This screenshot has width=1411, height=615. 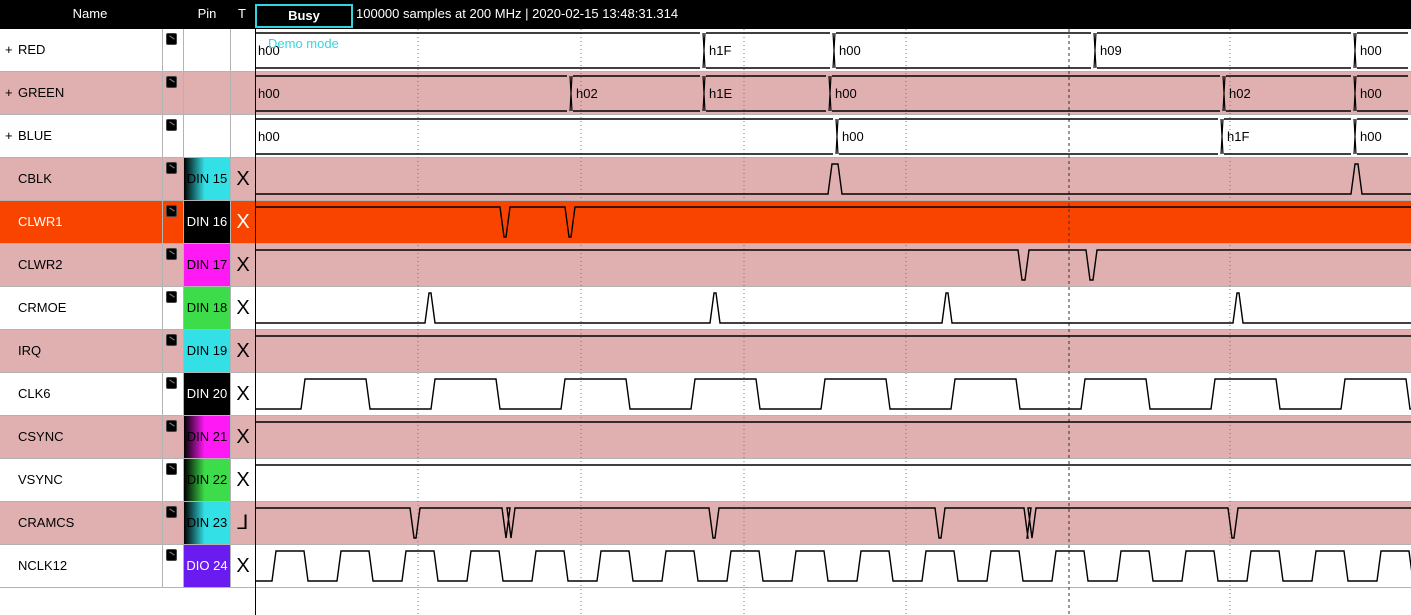 I want to click on channel-name: CBLK, so click(x=35, y=179).